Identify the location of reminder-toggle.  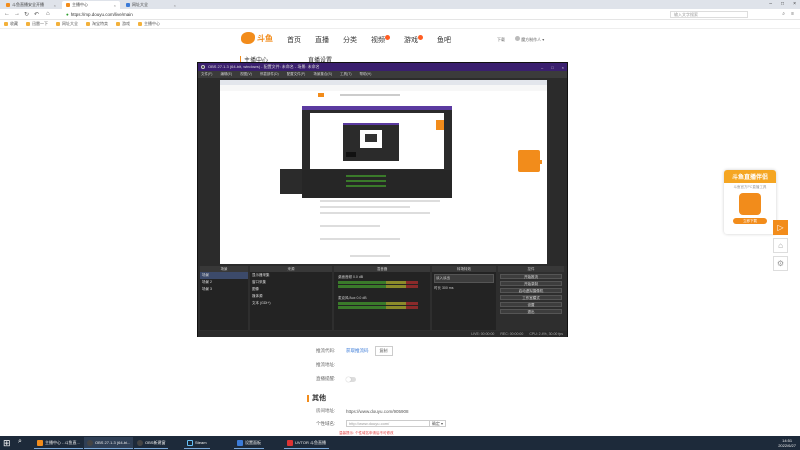
(351, 379).